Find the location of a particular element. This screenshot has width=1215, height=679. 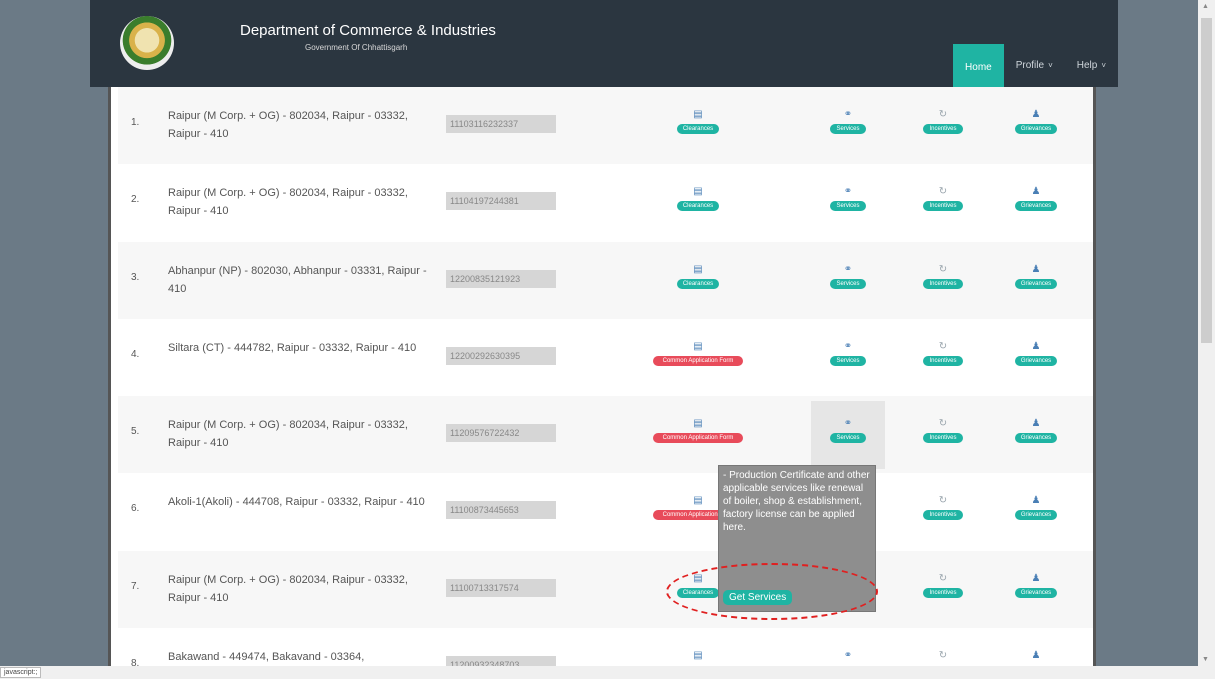

clearance-action: ▤ is located at coordinates (698, 657).